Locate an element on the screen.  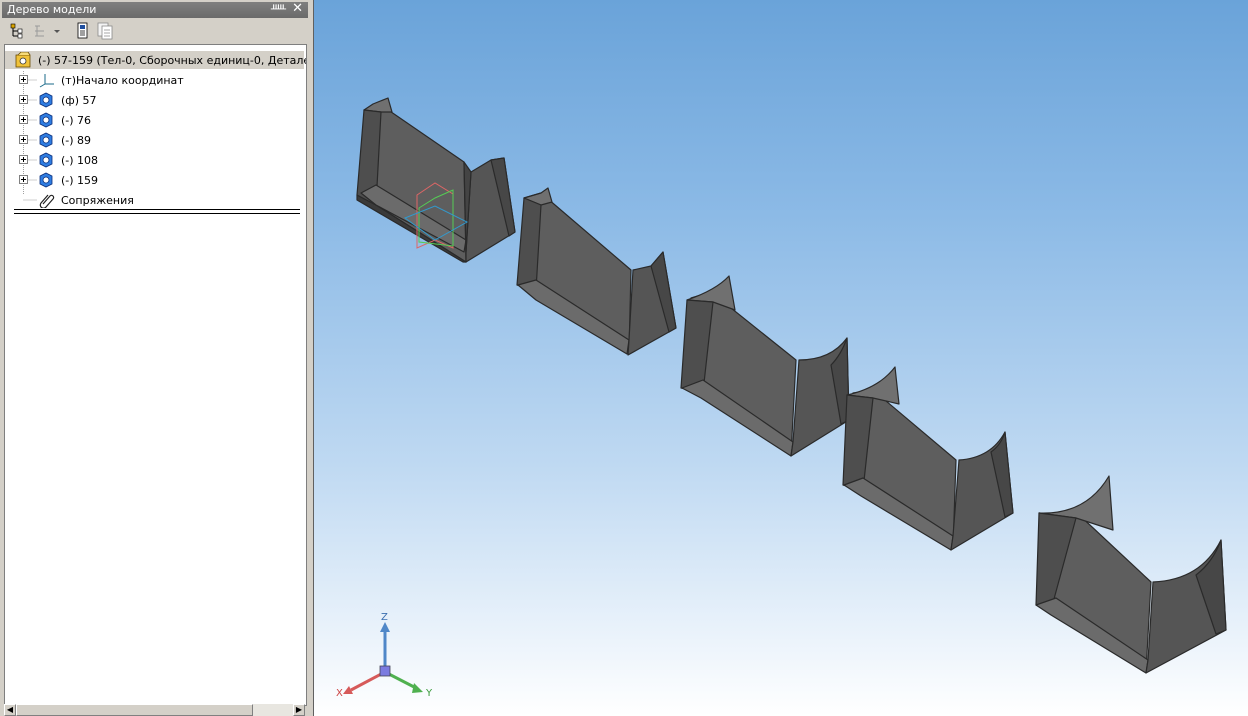
horizontal-scrollbar: ◀ ▶ is located at coordinates (154, 710).